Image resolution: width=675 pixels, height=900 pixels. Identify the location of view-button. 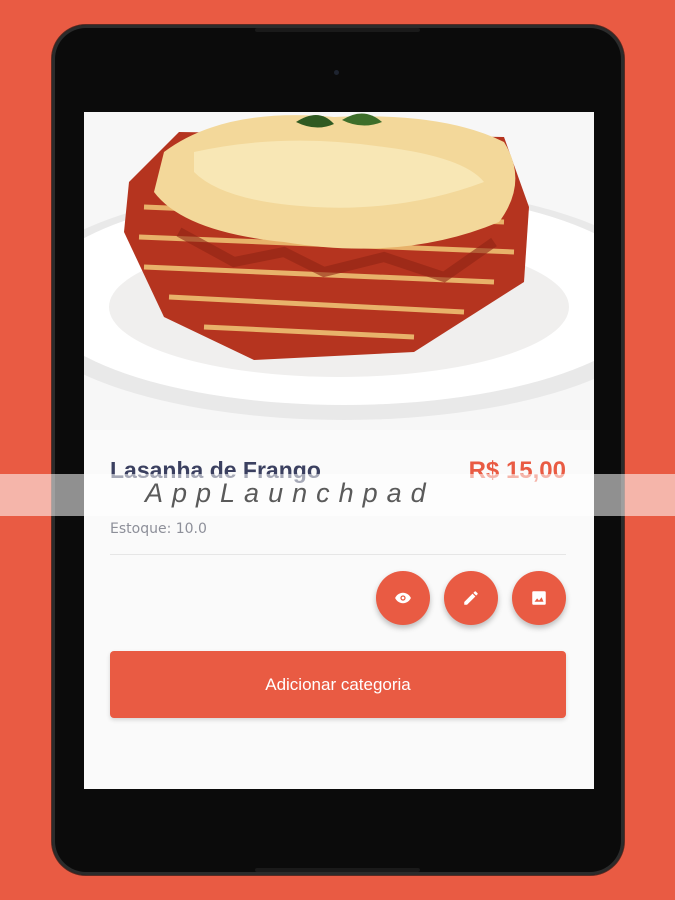
(403, 598).